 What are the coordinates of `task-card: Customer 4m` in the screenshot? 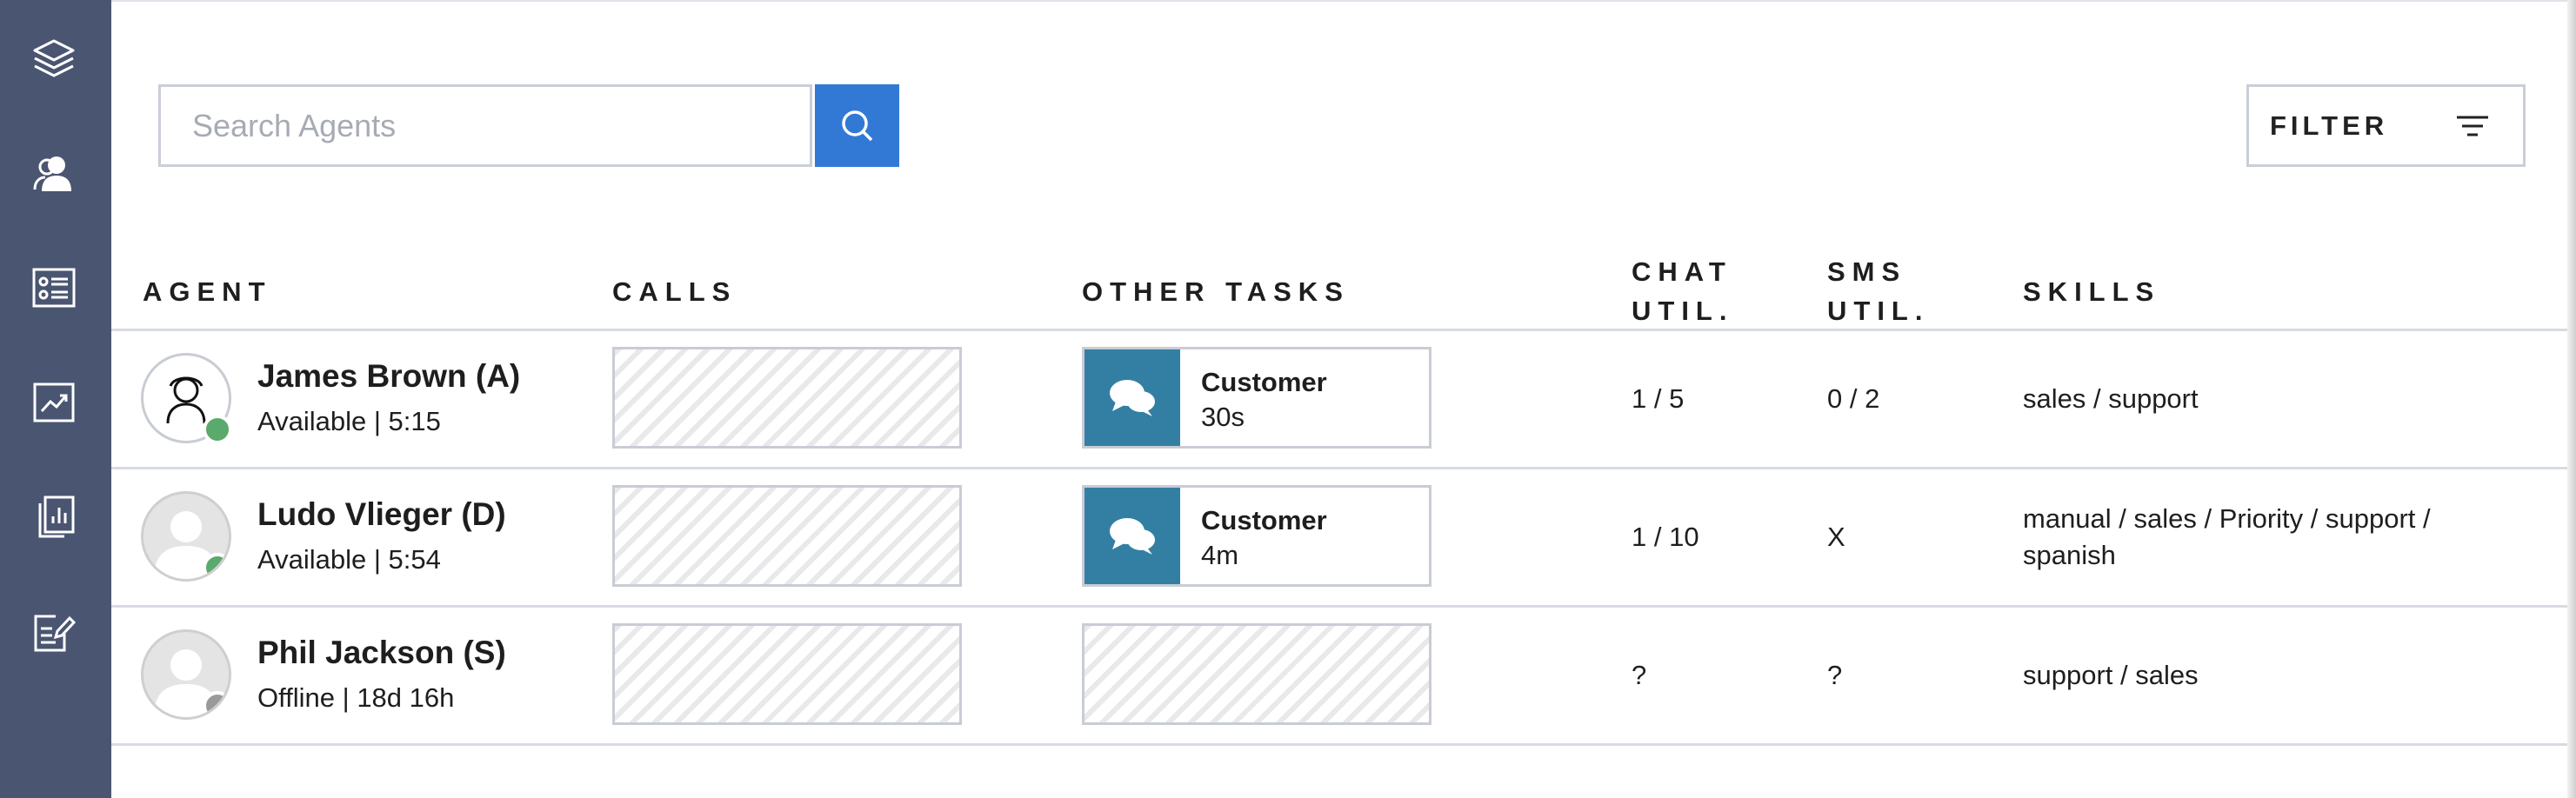 It's located at (1256, 536).